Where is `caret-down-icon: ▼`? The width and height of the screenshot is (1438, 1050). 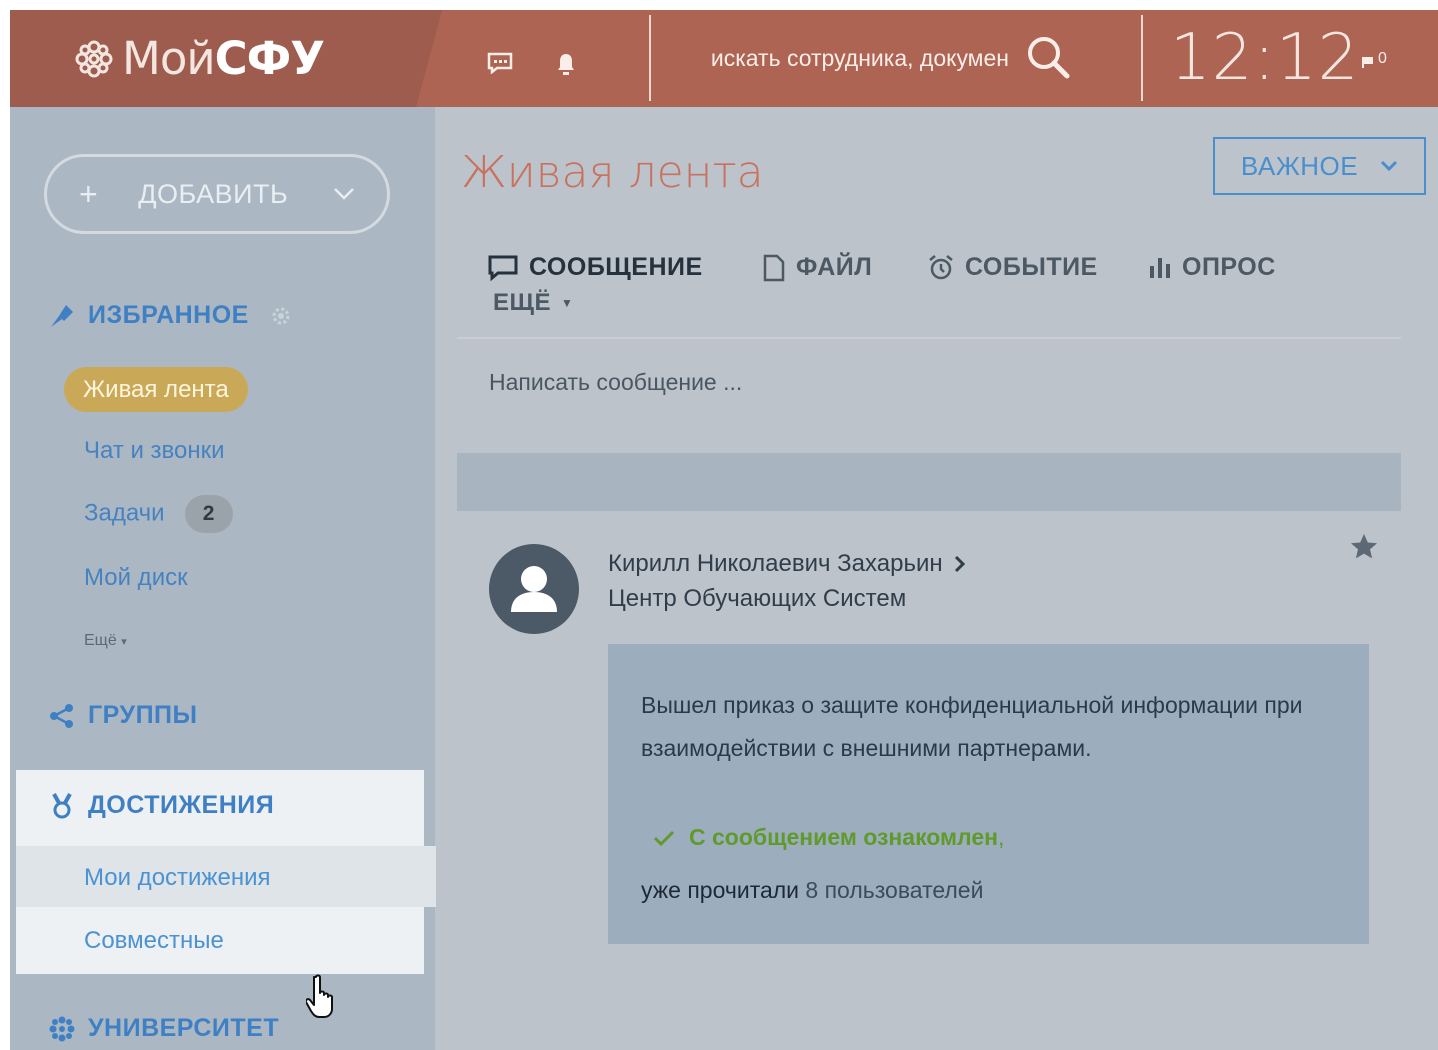 caret-down-icon: ▼ is located at coordinates (567, 303).